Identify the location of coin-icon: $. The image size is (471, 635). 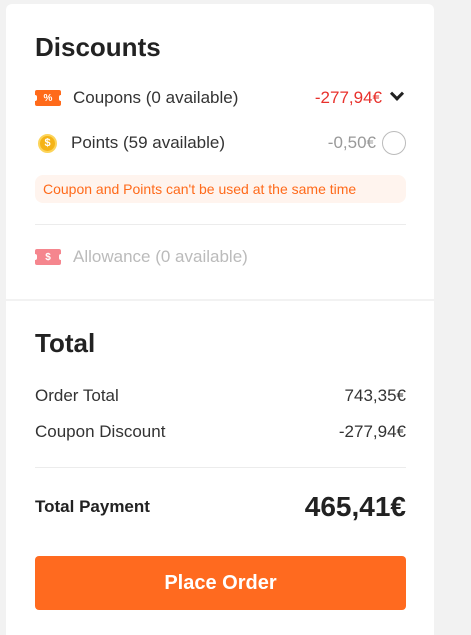
(47, 143).